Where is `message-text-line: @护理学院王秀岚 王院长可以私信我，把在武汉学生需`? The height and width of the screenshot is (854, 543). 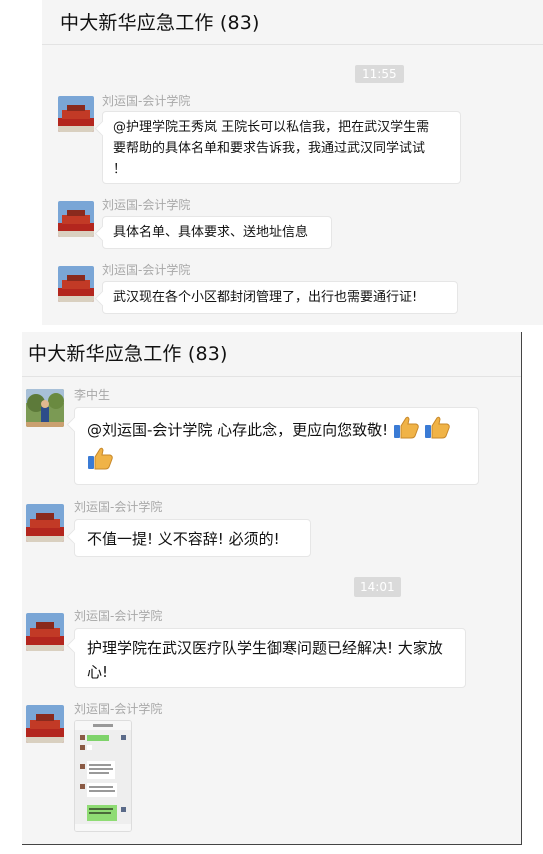
message-text-line: @护理学院王秀岚 王院长可以私信我，把在武汉学生需 is located at coordinates (271, 127).